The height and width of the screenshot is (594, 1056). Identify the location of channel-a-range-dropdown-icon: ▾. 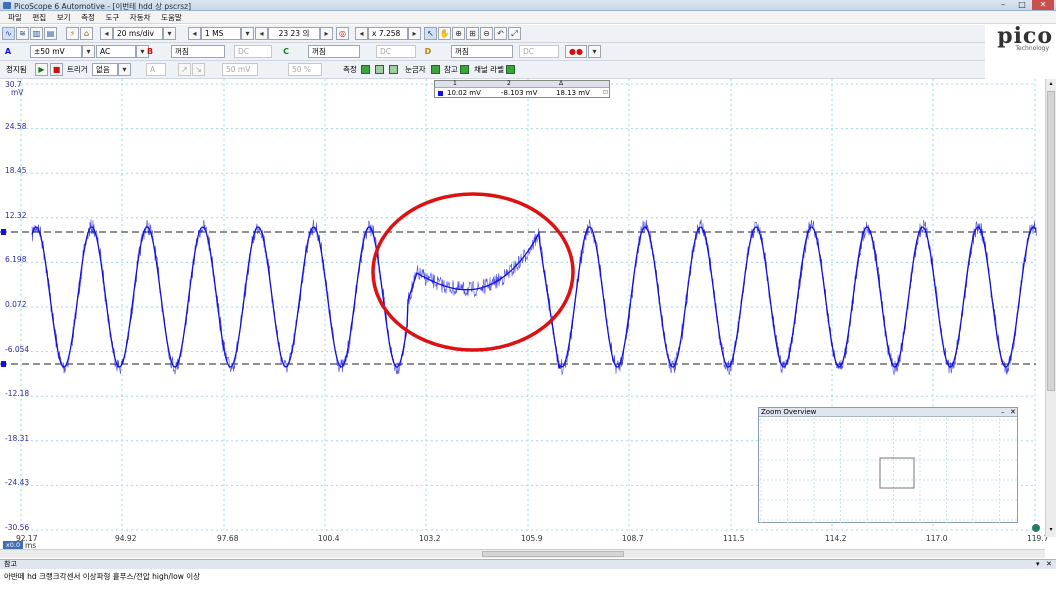
(88, 51).